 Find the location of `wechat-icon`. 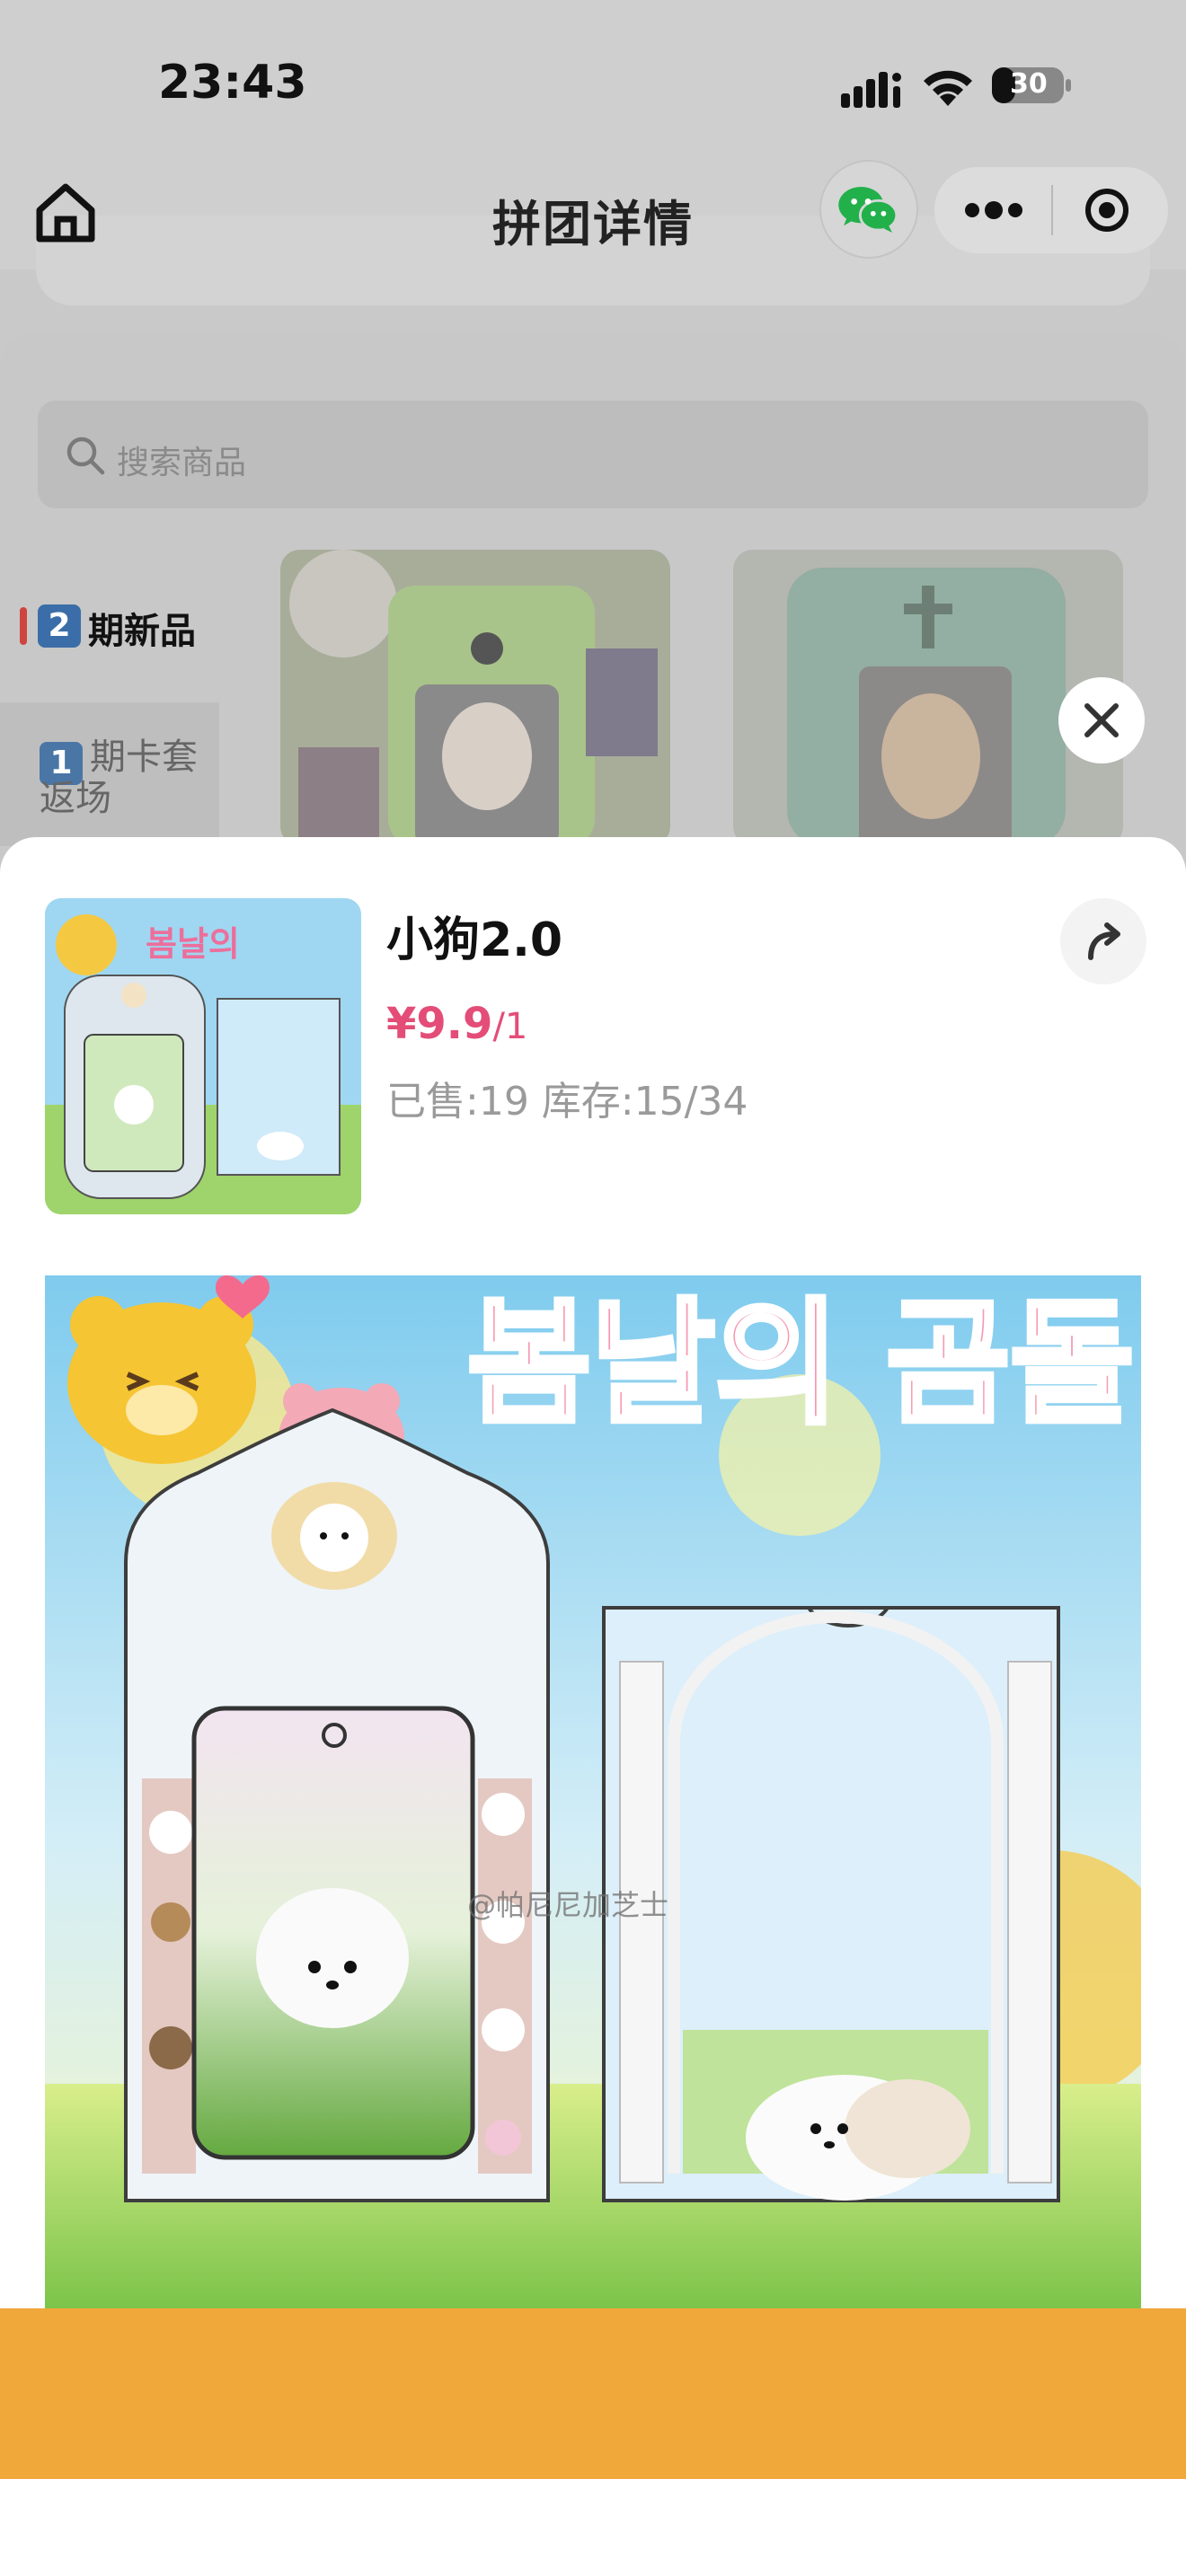

wechat-icon is located at coordinates (868, 210).